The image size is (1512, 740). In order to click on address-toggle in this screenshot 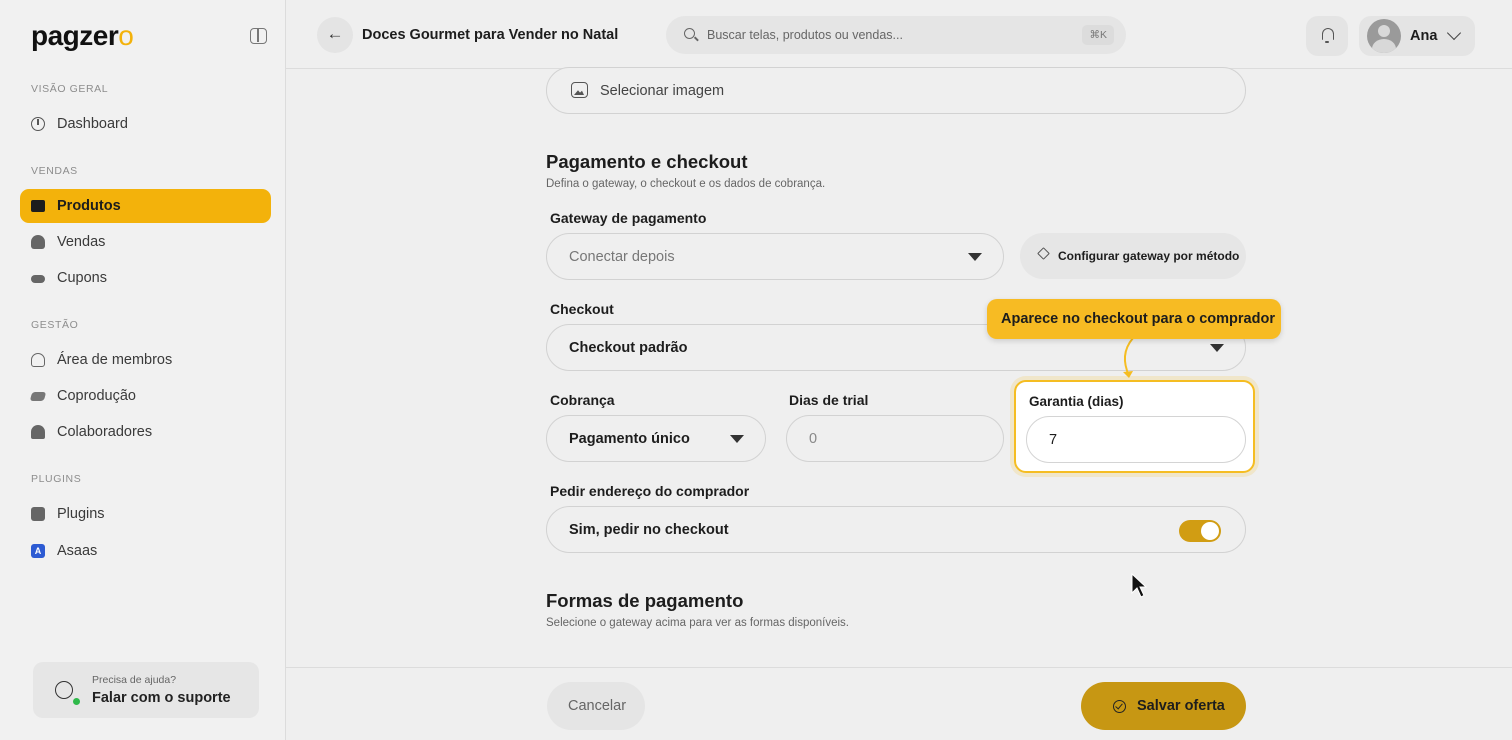, I will do `click(1200, 531)`.